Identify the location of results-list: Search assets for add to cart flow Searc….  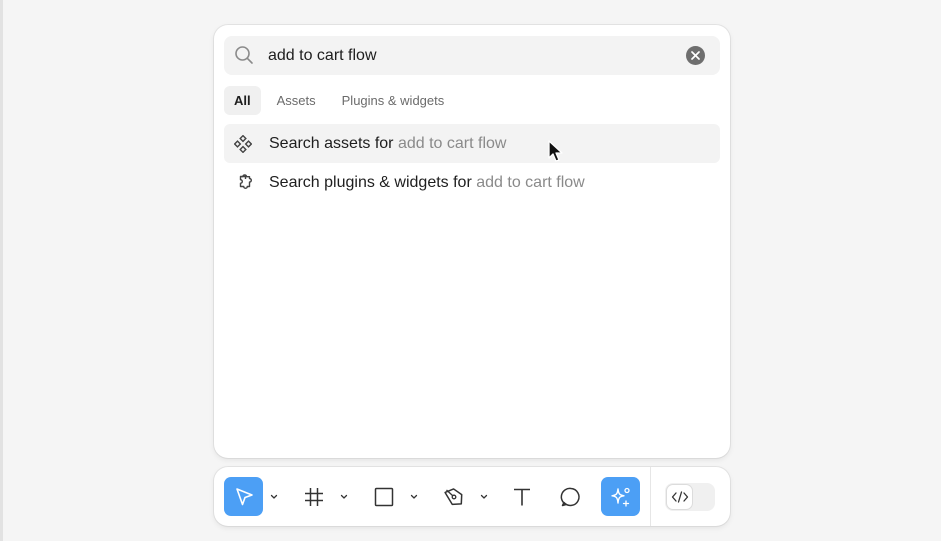
(472, 163).